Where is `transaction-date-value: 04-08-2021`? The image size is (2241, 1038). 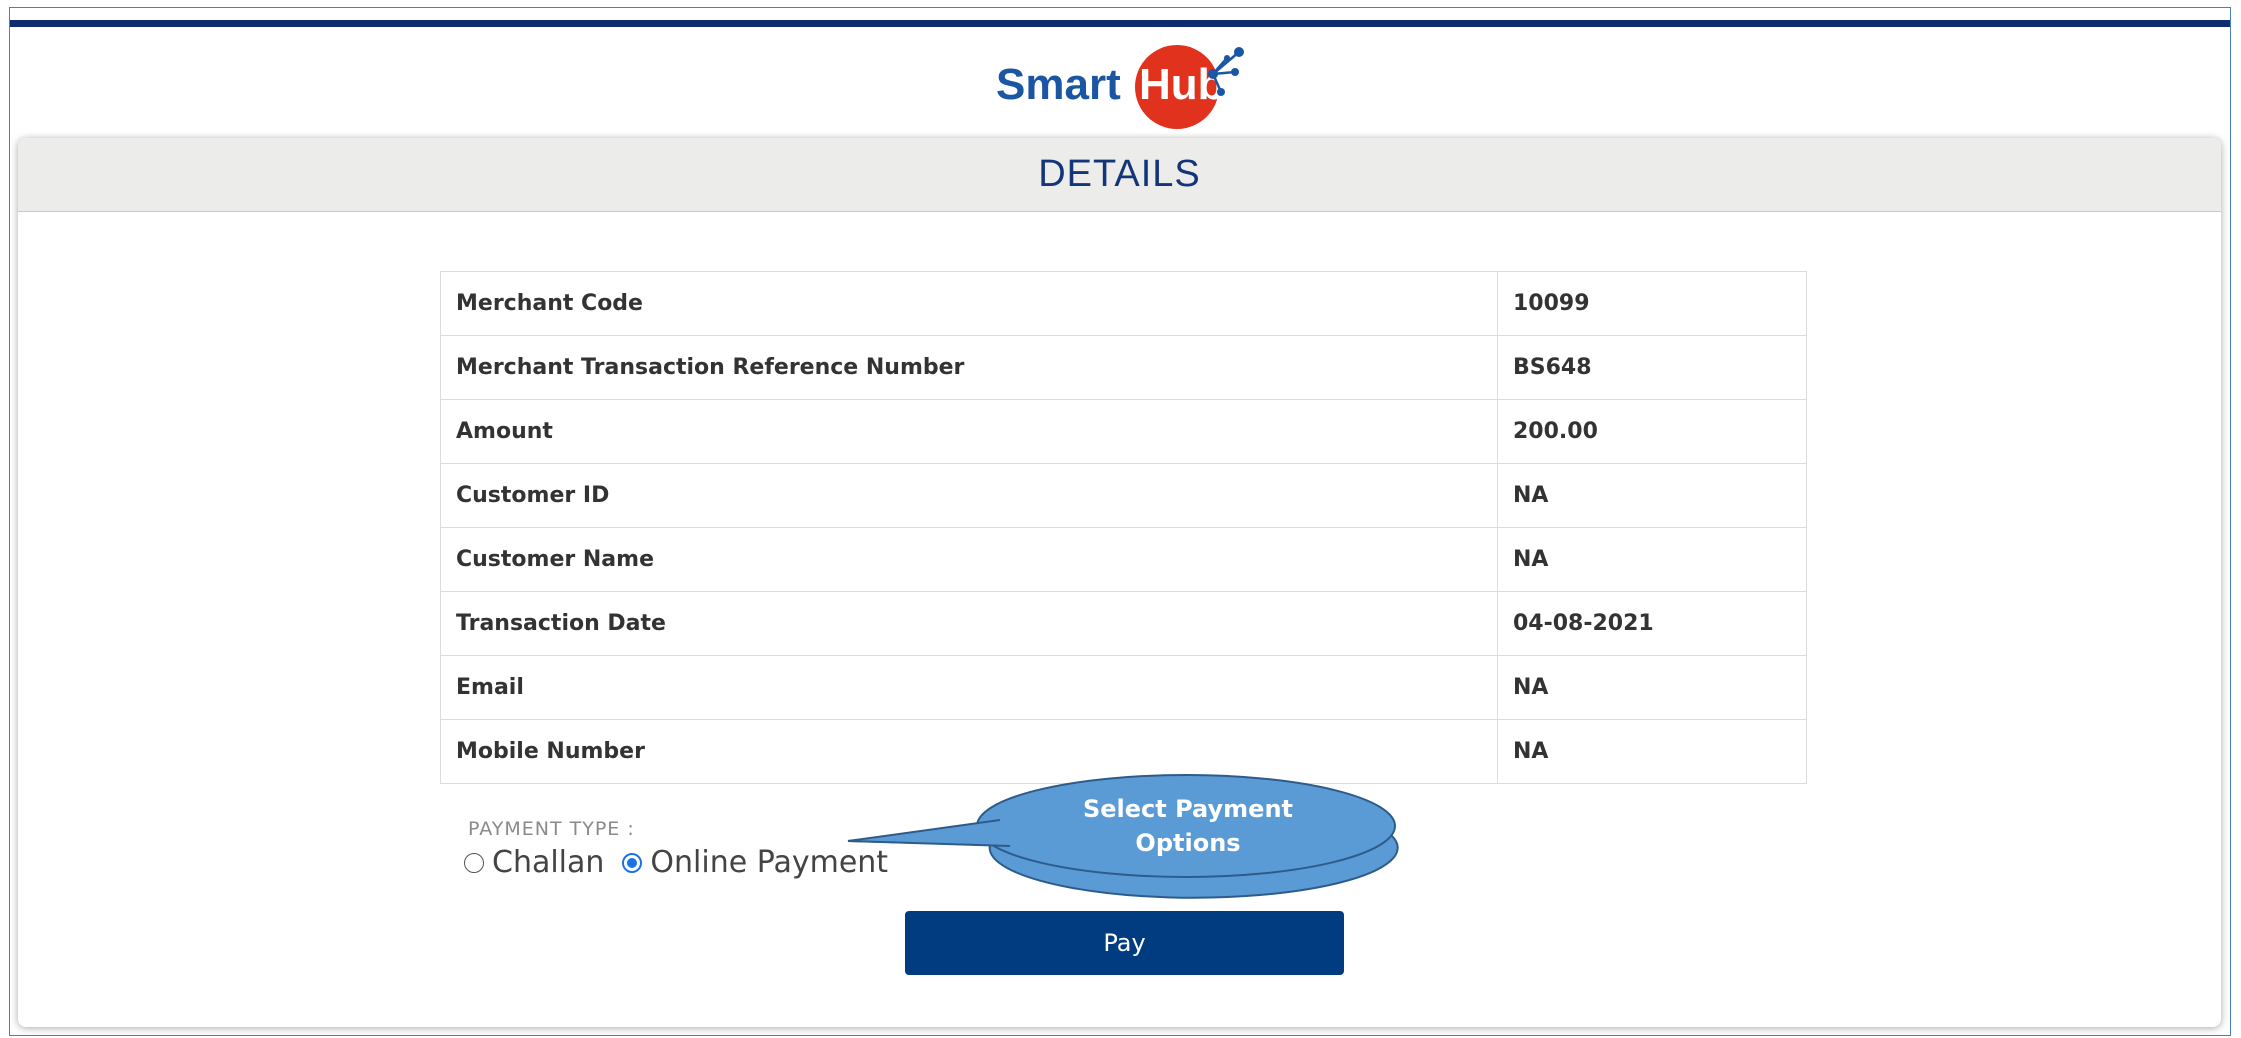 transaction-date-value: 04-08-2021 is located at coordinates (1652, 623).